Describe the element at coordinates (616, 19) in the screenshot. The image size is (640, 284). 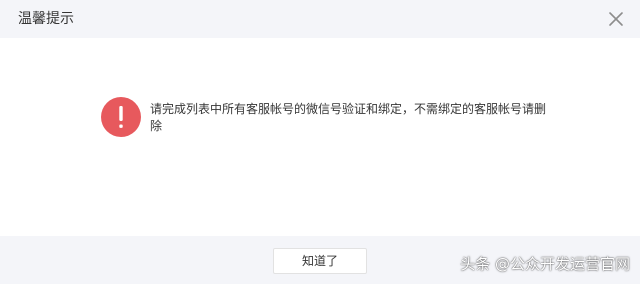
I see `close-icon` at that location.